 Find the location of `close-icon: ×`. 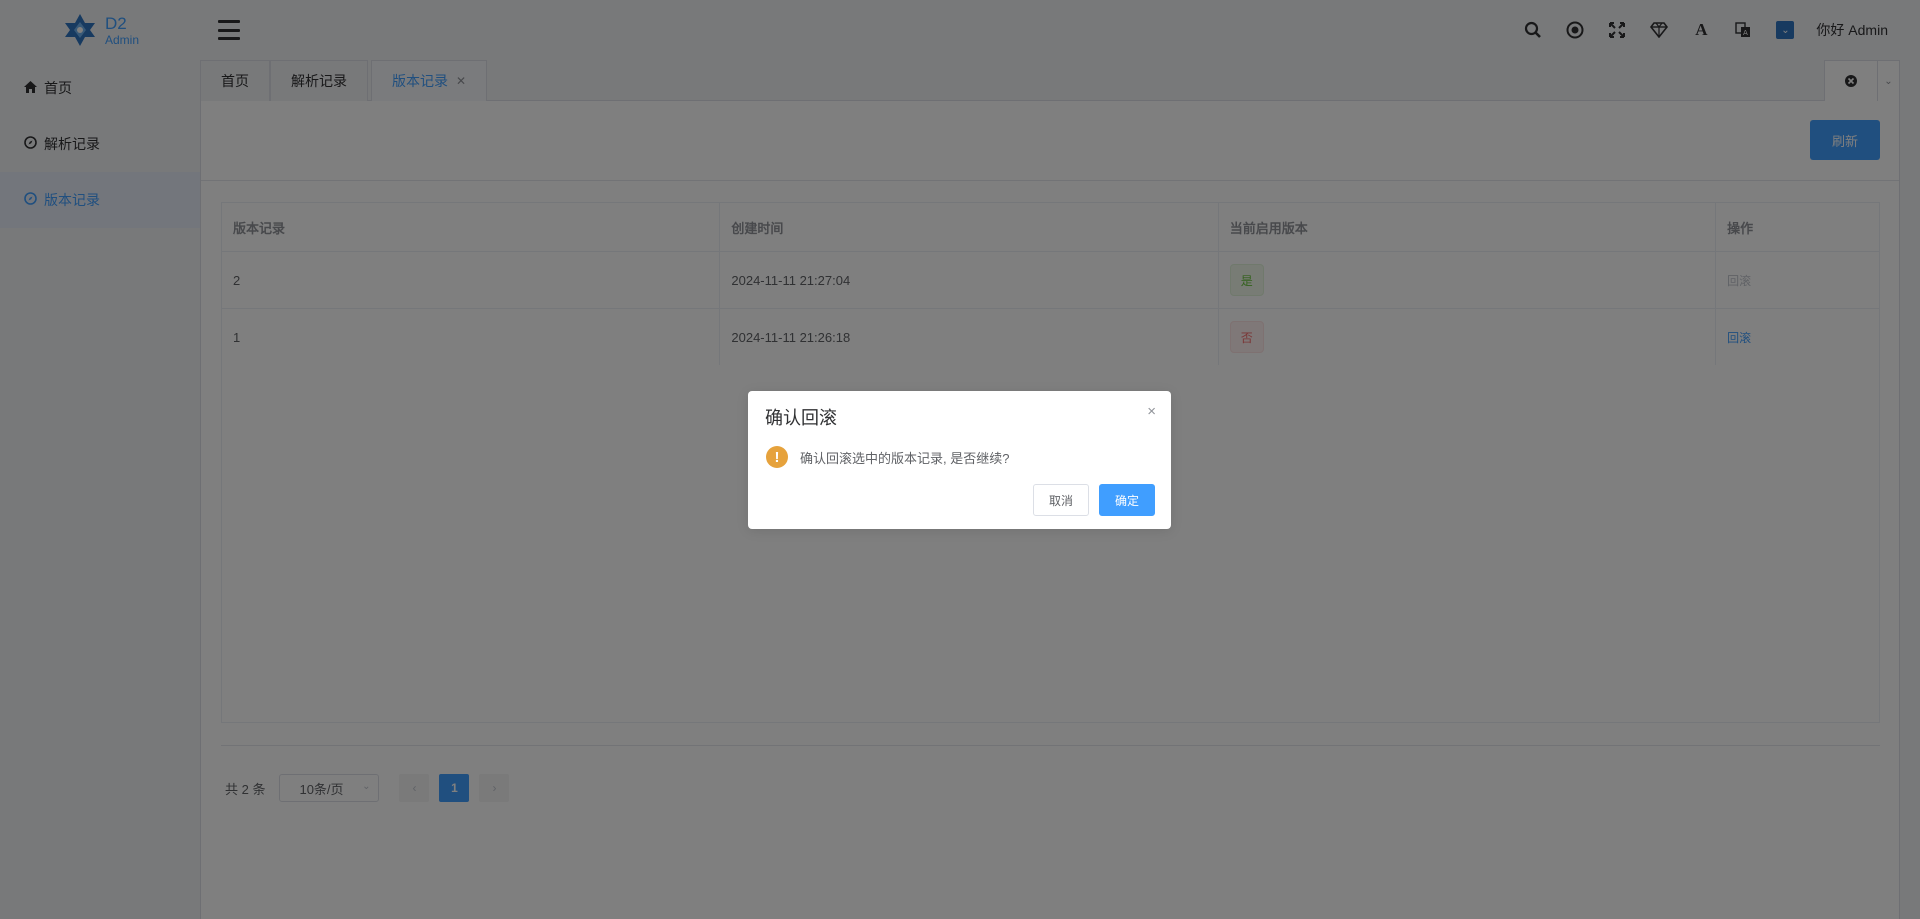

close-icon: × is located at coordinates (1151, 411).